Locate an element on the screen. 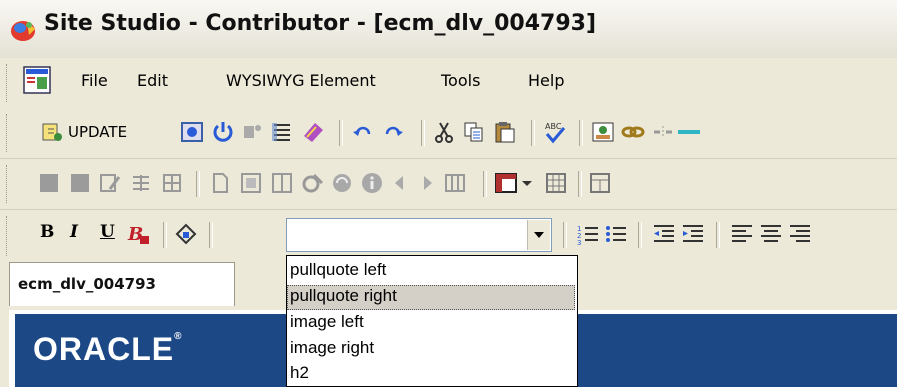 This screenshot has width=897, height=387. refresh-icon is located at coordinates (342, 183).